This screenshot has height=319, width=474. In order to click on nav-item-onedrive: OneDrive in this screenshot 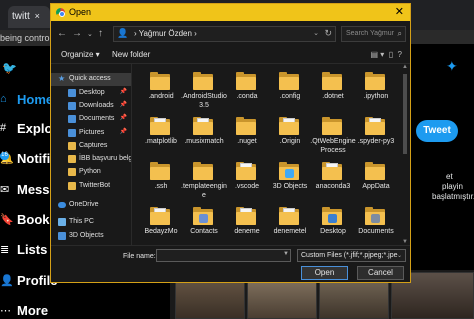, I will do `click(91, 205)`.